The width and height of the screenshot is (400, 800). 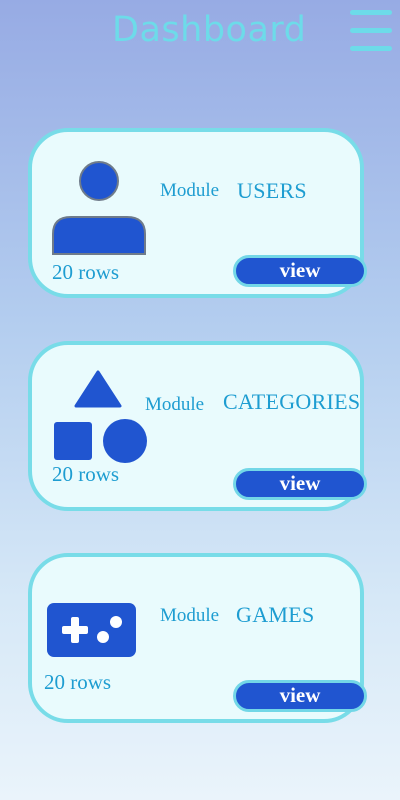 What do you see at coordinates (275, 614) in the screenshot?
I see `module-name: GAMES` at bounding box center [275, 614].